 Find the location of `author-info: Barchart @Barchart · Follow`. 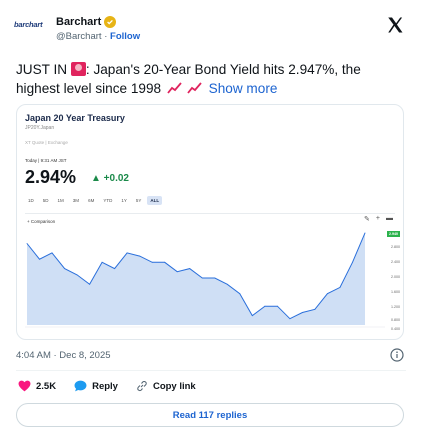

author-info: Barchart @Barchart · Follow is located at coordinates (98, 29).